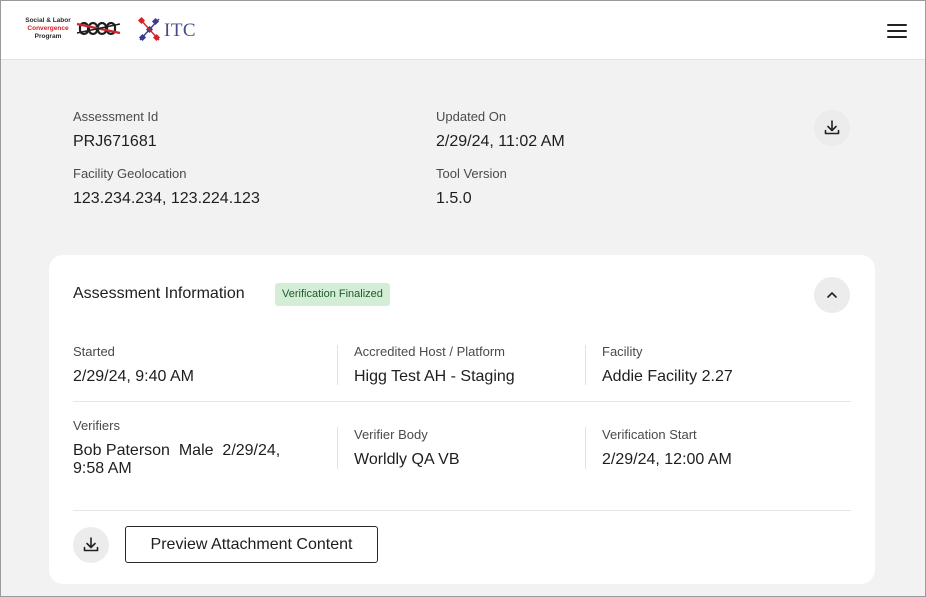  I want to click on collapse-button, so click(832, 295).